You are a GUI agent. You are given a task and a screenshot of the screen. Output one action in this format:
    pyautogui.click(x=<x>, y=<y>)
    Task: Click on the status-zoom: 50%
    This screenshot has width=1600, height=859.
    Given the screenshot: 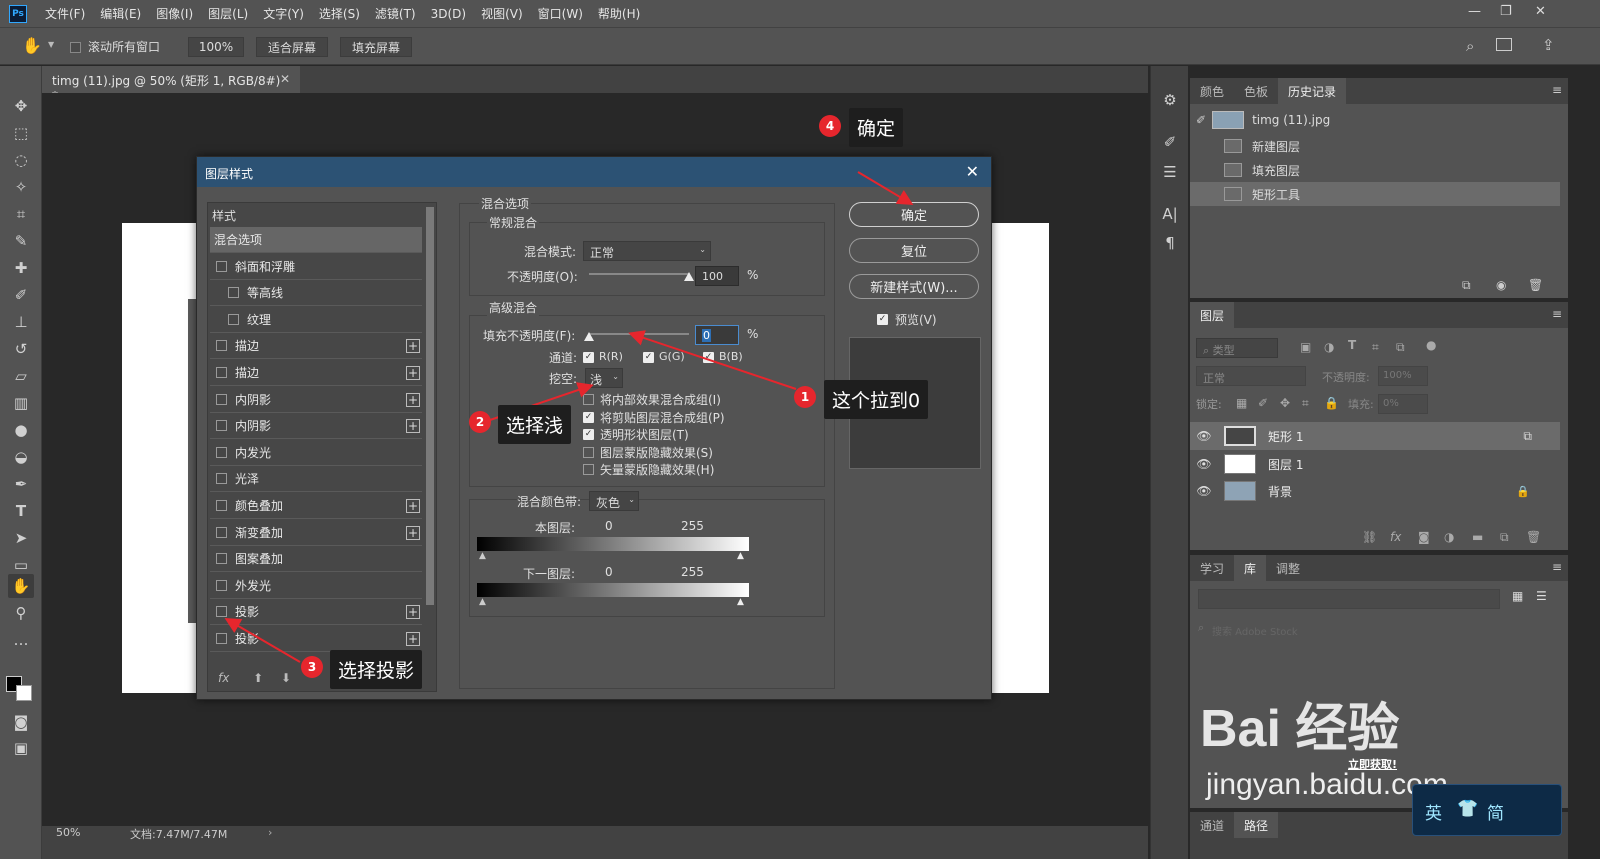 What is the action you would take?
    pyautogui.click(x=68, y=832)
    